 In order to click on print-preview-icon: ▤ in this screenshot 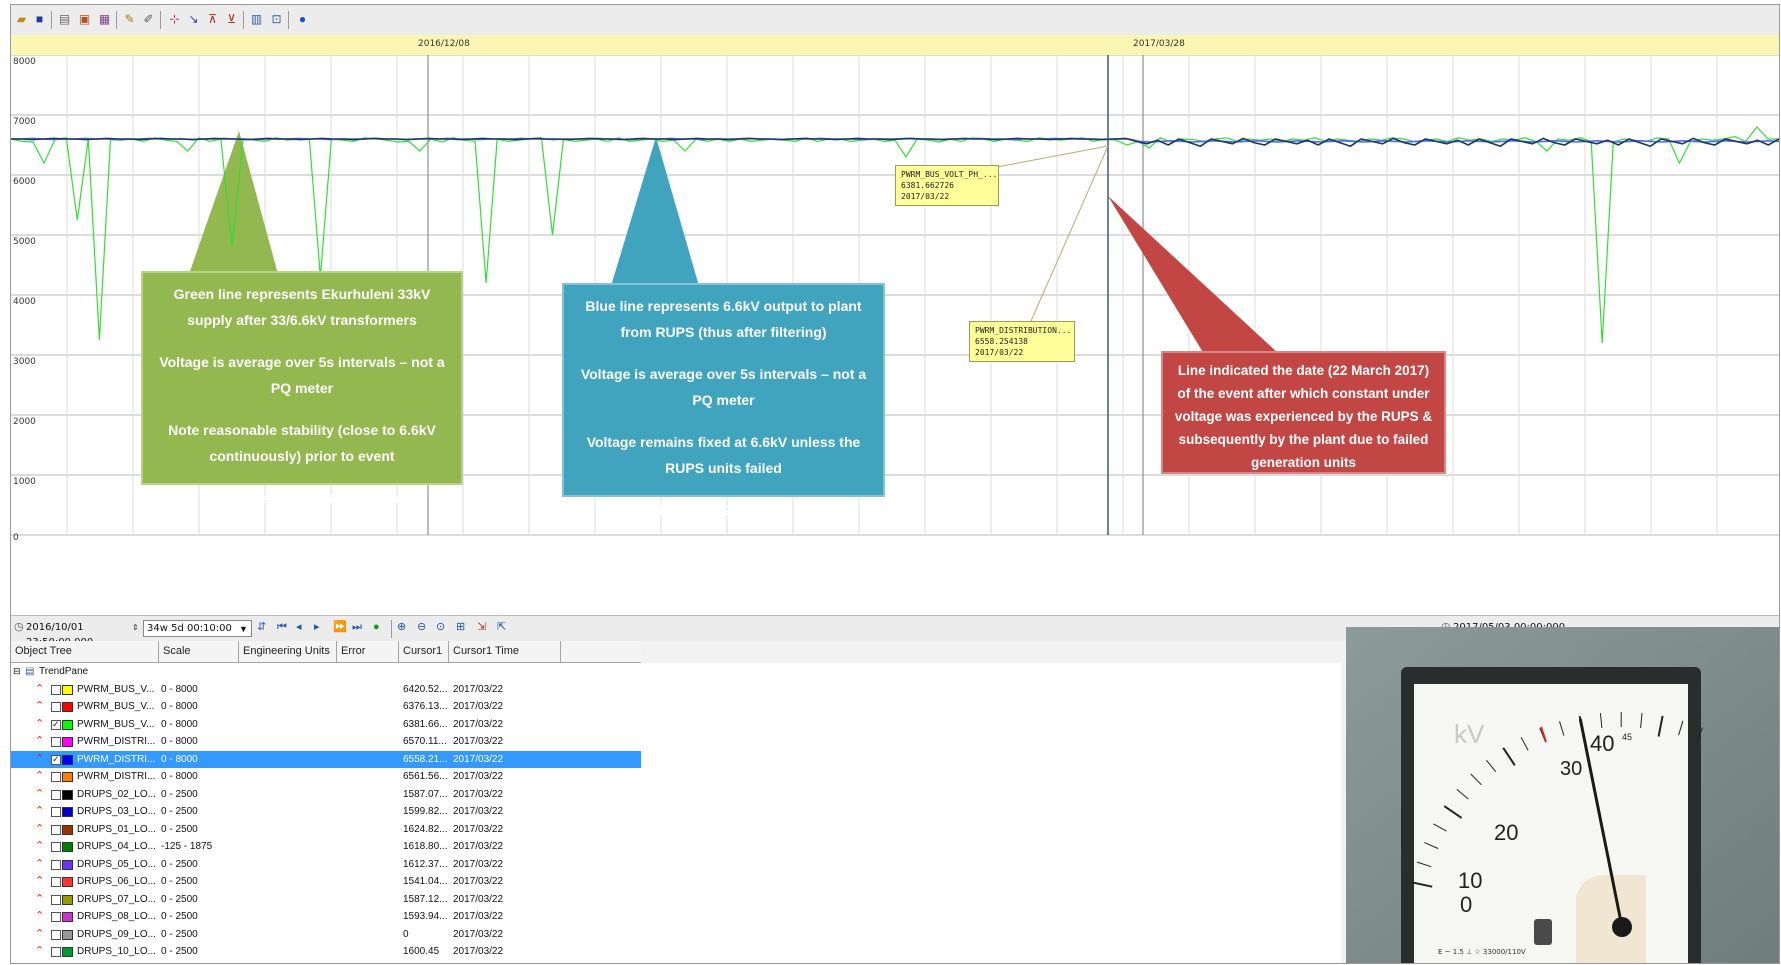, I will do `click(64, 19)`.